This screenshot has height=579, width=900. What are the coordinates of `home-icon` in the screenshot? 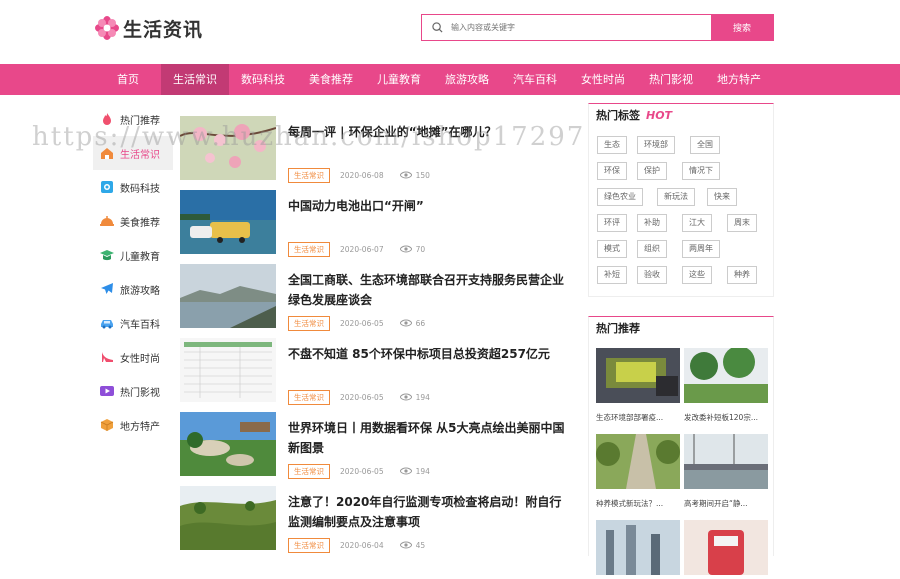 It's located at (107, 153).